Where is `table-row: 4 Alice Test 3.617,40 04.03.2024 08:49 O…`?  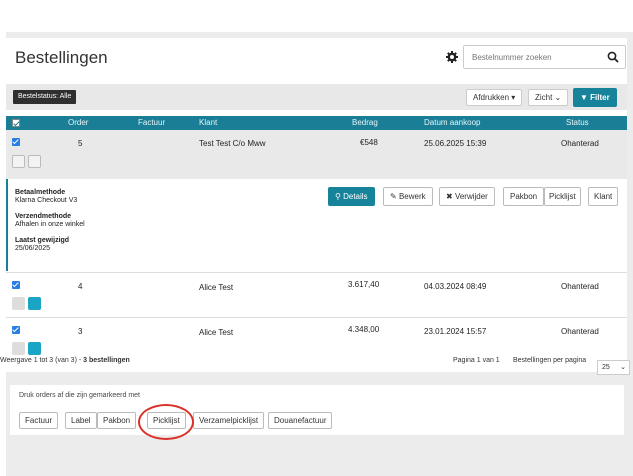
table-row: 4 Alice Test 3.617,40 04.03.2024 08:49 O… is located at coordinates (316, 294).